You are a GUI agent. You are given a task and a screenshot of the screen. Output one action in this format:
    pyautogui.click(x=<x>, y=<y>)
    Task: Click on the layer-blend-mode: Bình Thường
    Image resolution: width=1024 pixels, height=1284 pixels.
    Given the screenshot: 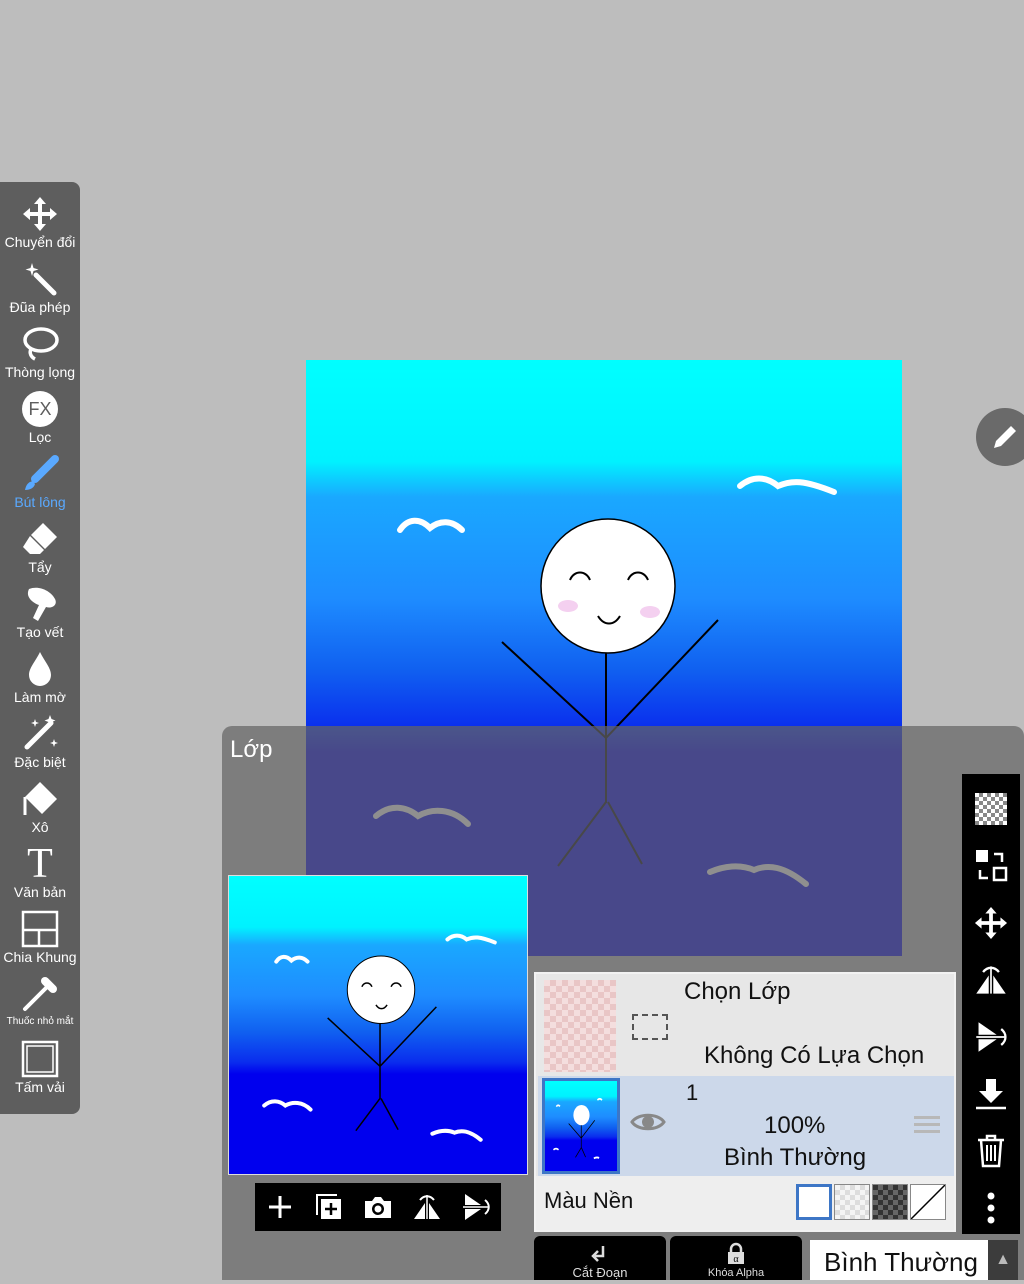 What is the action you would take?
    pyautogui.click(x=795, y=1157)
    